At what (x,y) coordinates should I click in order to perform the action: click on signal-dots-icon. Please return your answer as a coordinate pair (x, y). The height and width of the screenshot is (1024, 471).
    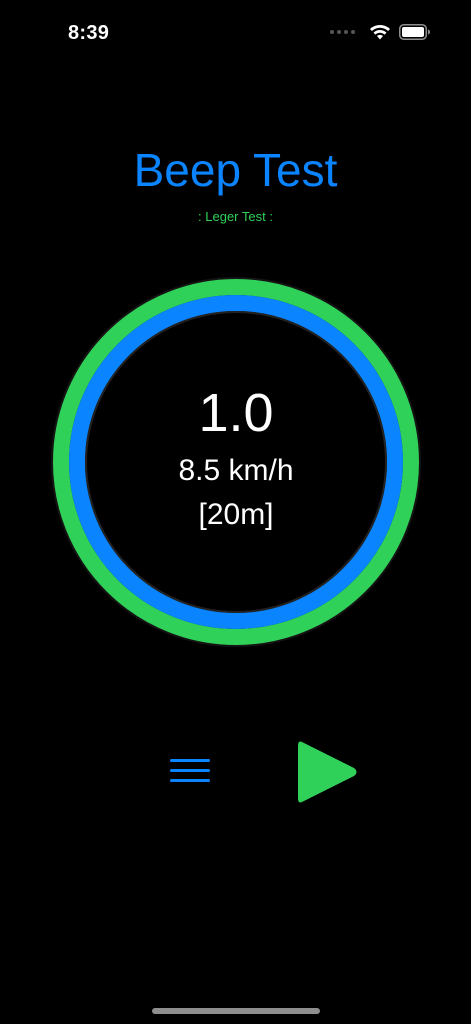
    Looking at the image, I should click on (342, 32).